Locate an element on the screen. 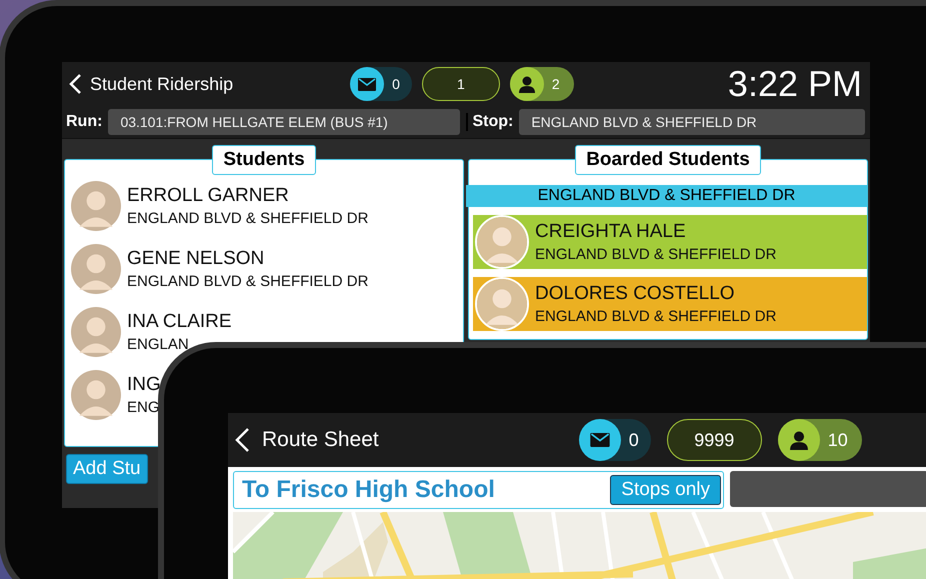 The image size is (926, 579). back-button: Student Ridership is located at coordinates (151, 84).